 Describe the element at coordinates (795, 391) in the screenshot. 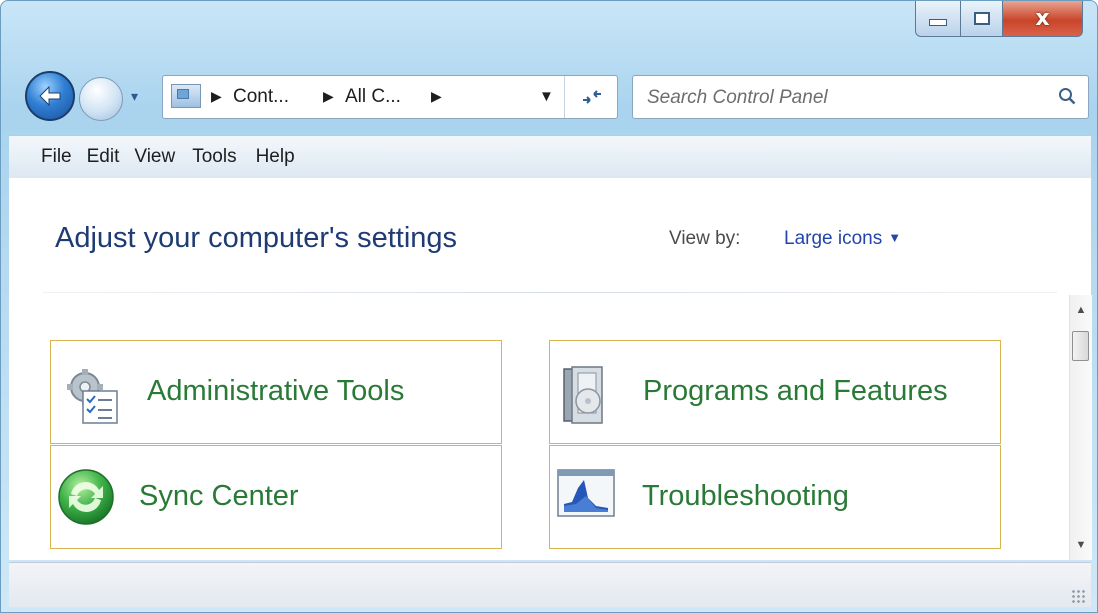

I see `item-label: Programs and Features` at that location.